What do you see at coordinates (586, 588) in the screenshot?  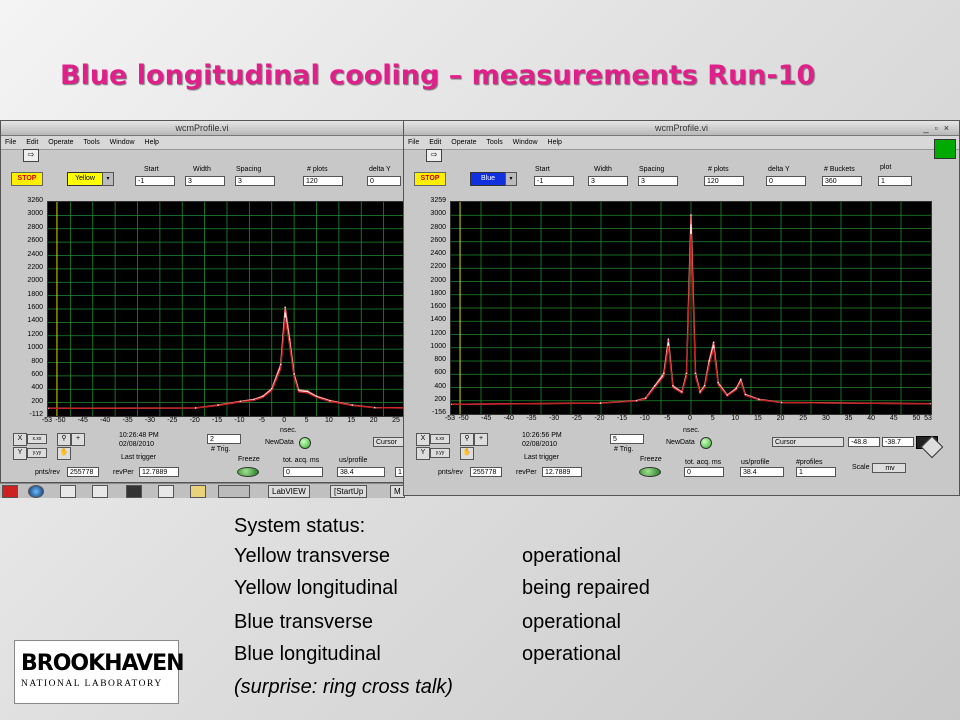 I see `status-state: being repaired` at bounding box center [586, 588].